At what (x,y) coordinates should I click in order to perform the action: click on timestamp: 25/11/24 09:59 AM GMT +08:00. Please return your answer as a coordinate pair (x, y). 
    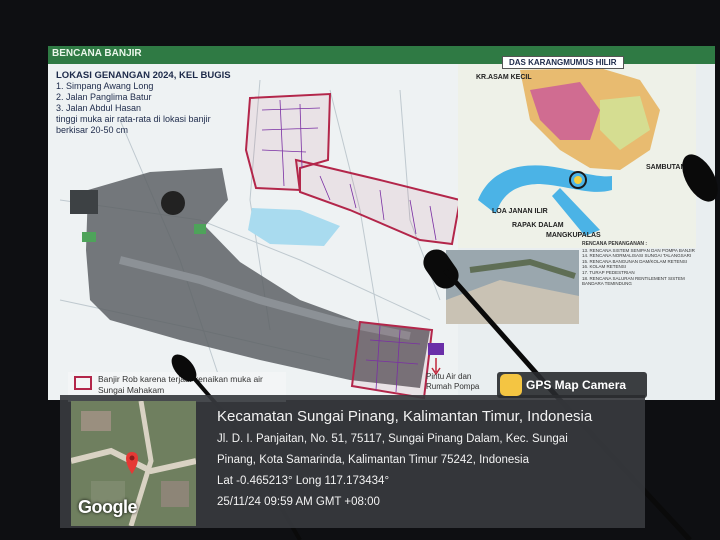
    Looking at the image, I should click on (298, 502).